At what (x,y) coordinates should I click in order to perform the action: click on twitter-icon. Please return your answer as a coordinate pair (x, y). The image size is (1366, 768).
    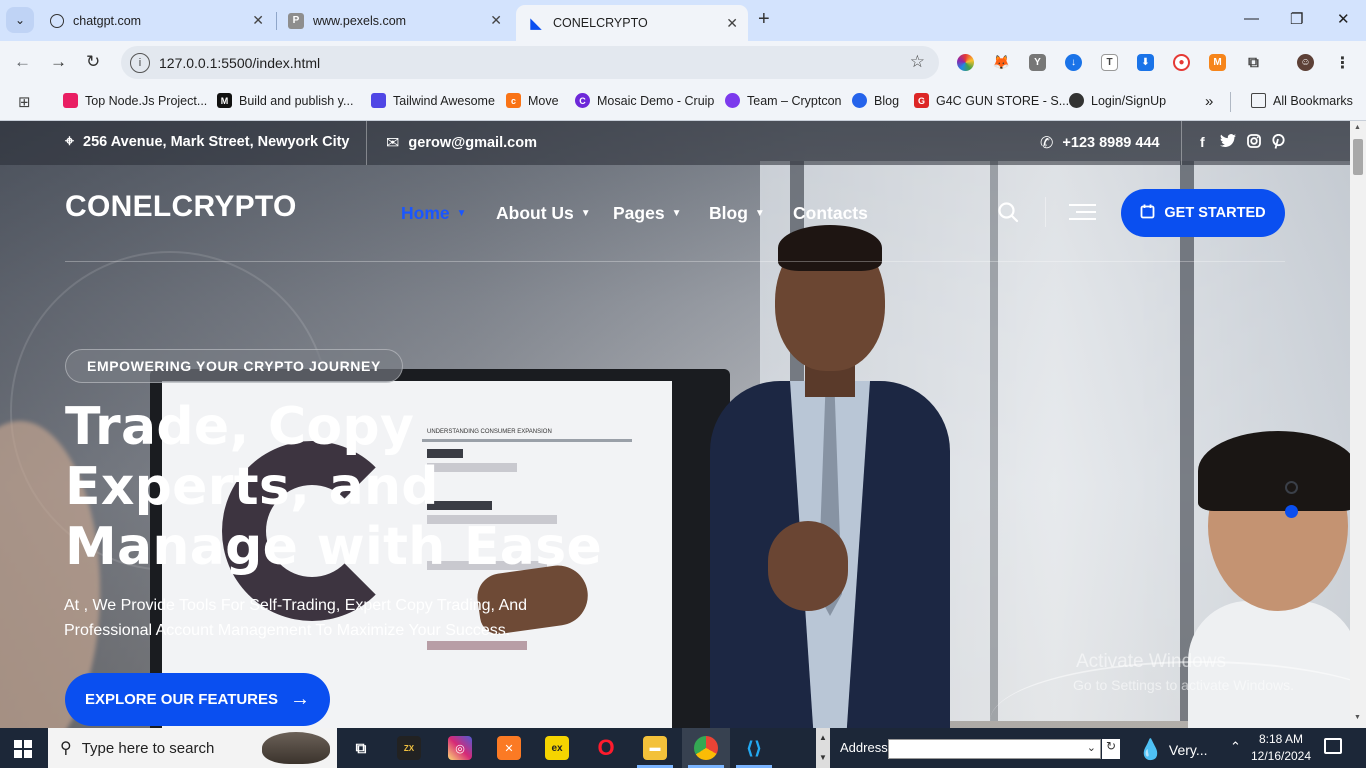
    Looking at the image, I should click on (1228, 142).